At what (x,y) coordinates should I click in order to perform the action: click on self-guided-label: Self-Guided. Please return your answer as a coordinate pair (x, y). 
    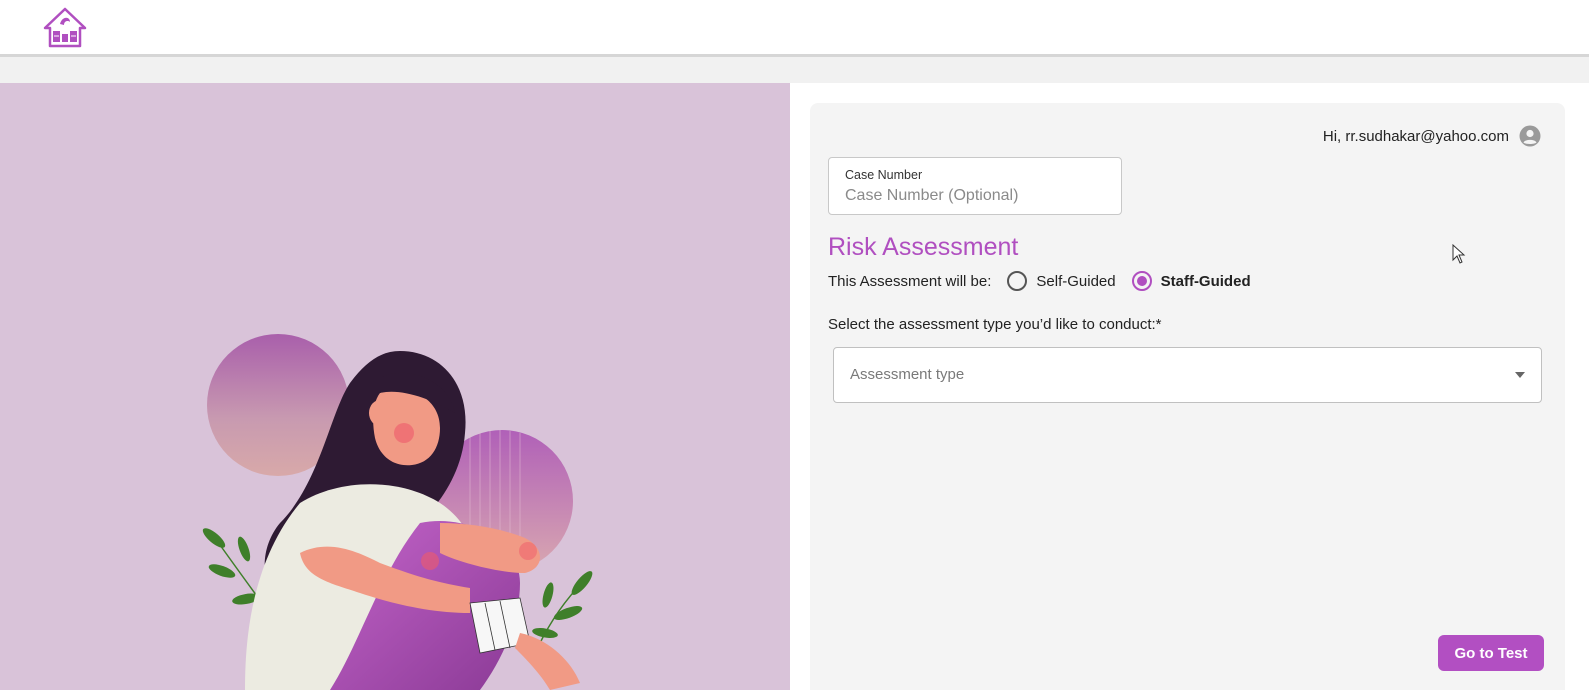
    Looking at the image, I should click on (1075, 281).